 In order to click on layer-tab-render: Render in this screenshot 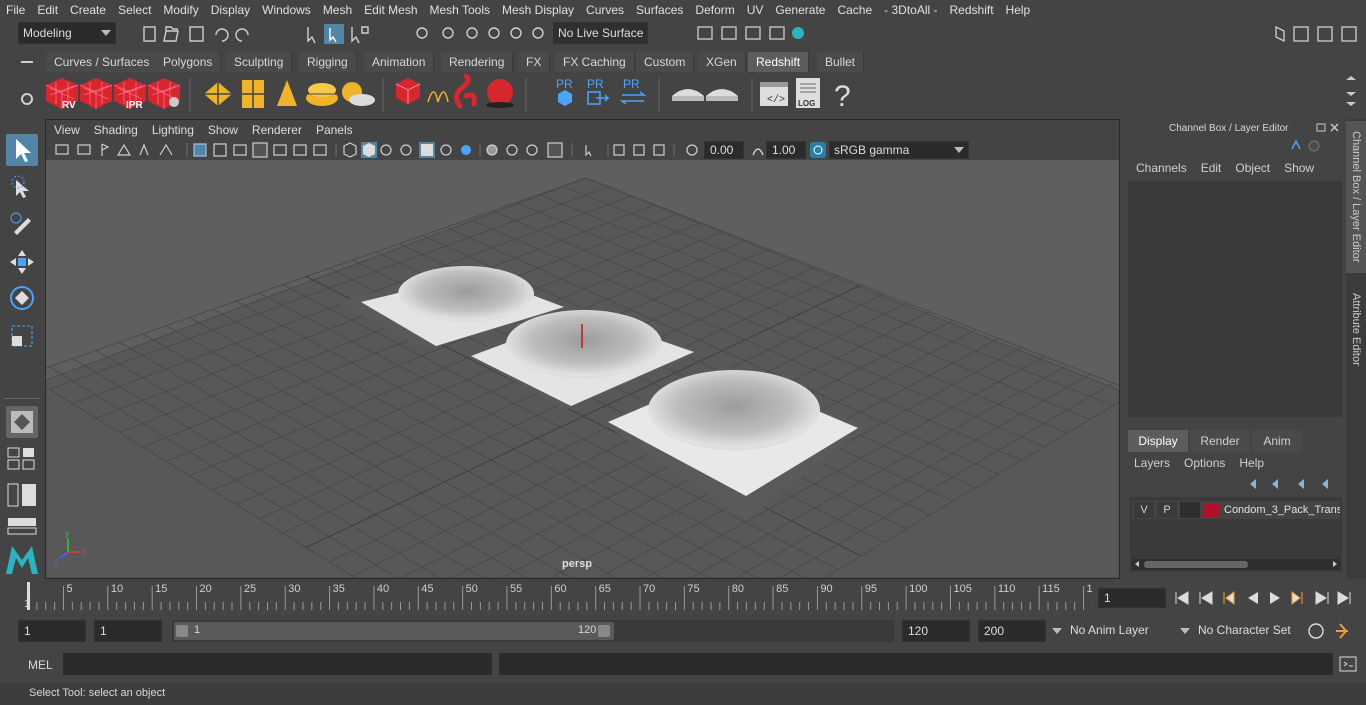, I will do `click(1220, 441)`.